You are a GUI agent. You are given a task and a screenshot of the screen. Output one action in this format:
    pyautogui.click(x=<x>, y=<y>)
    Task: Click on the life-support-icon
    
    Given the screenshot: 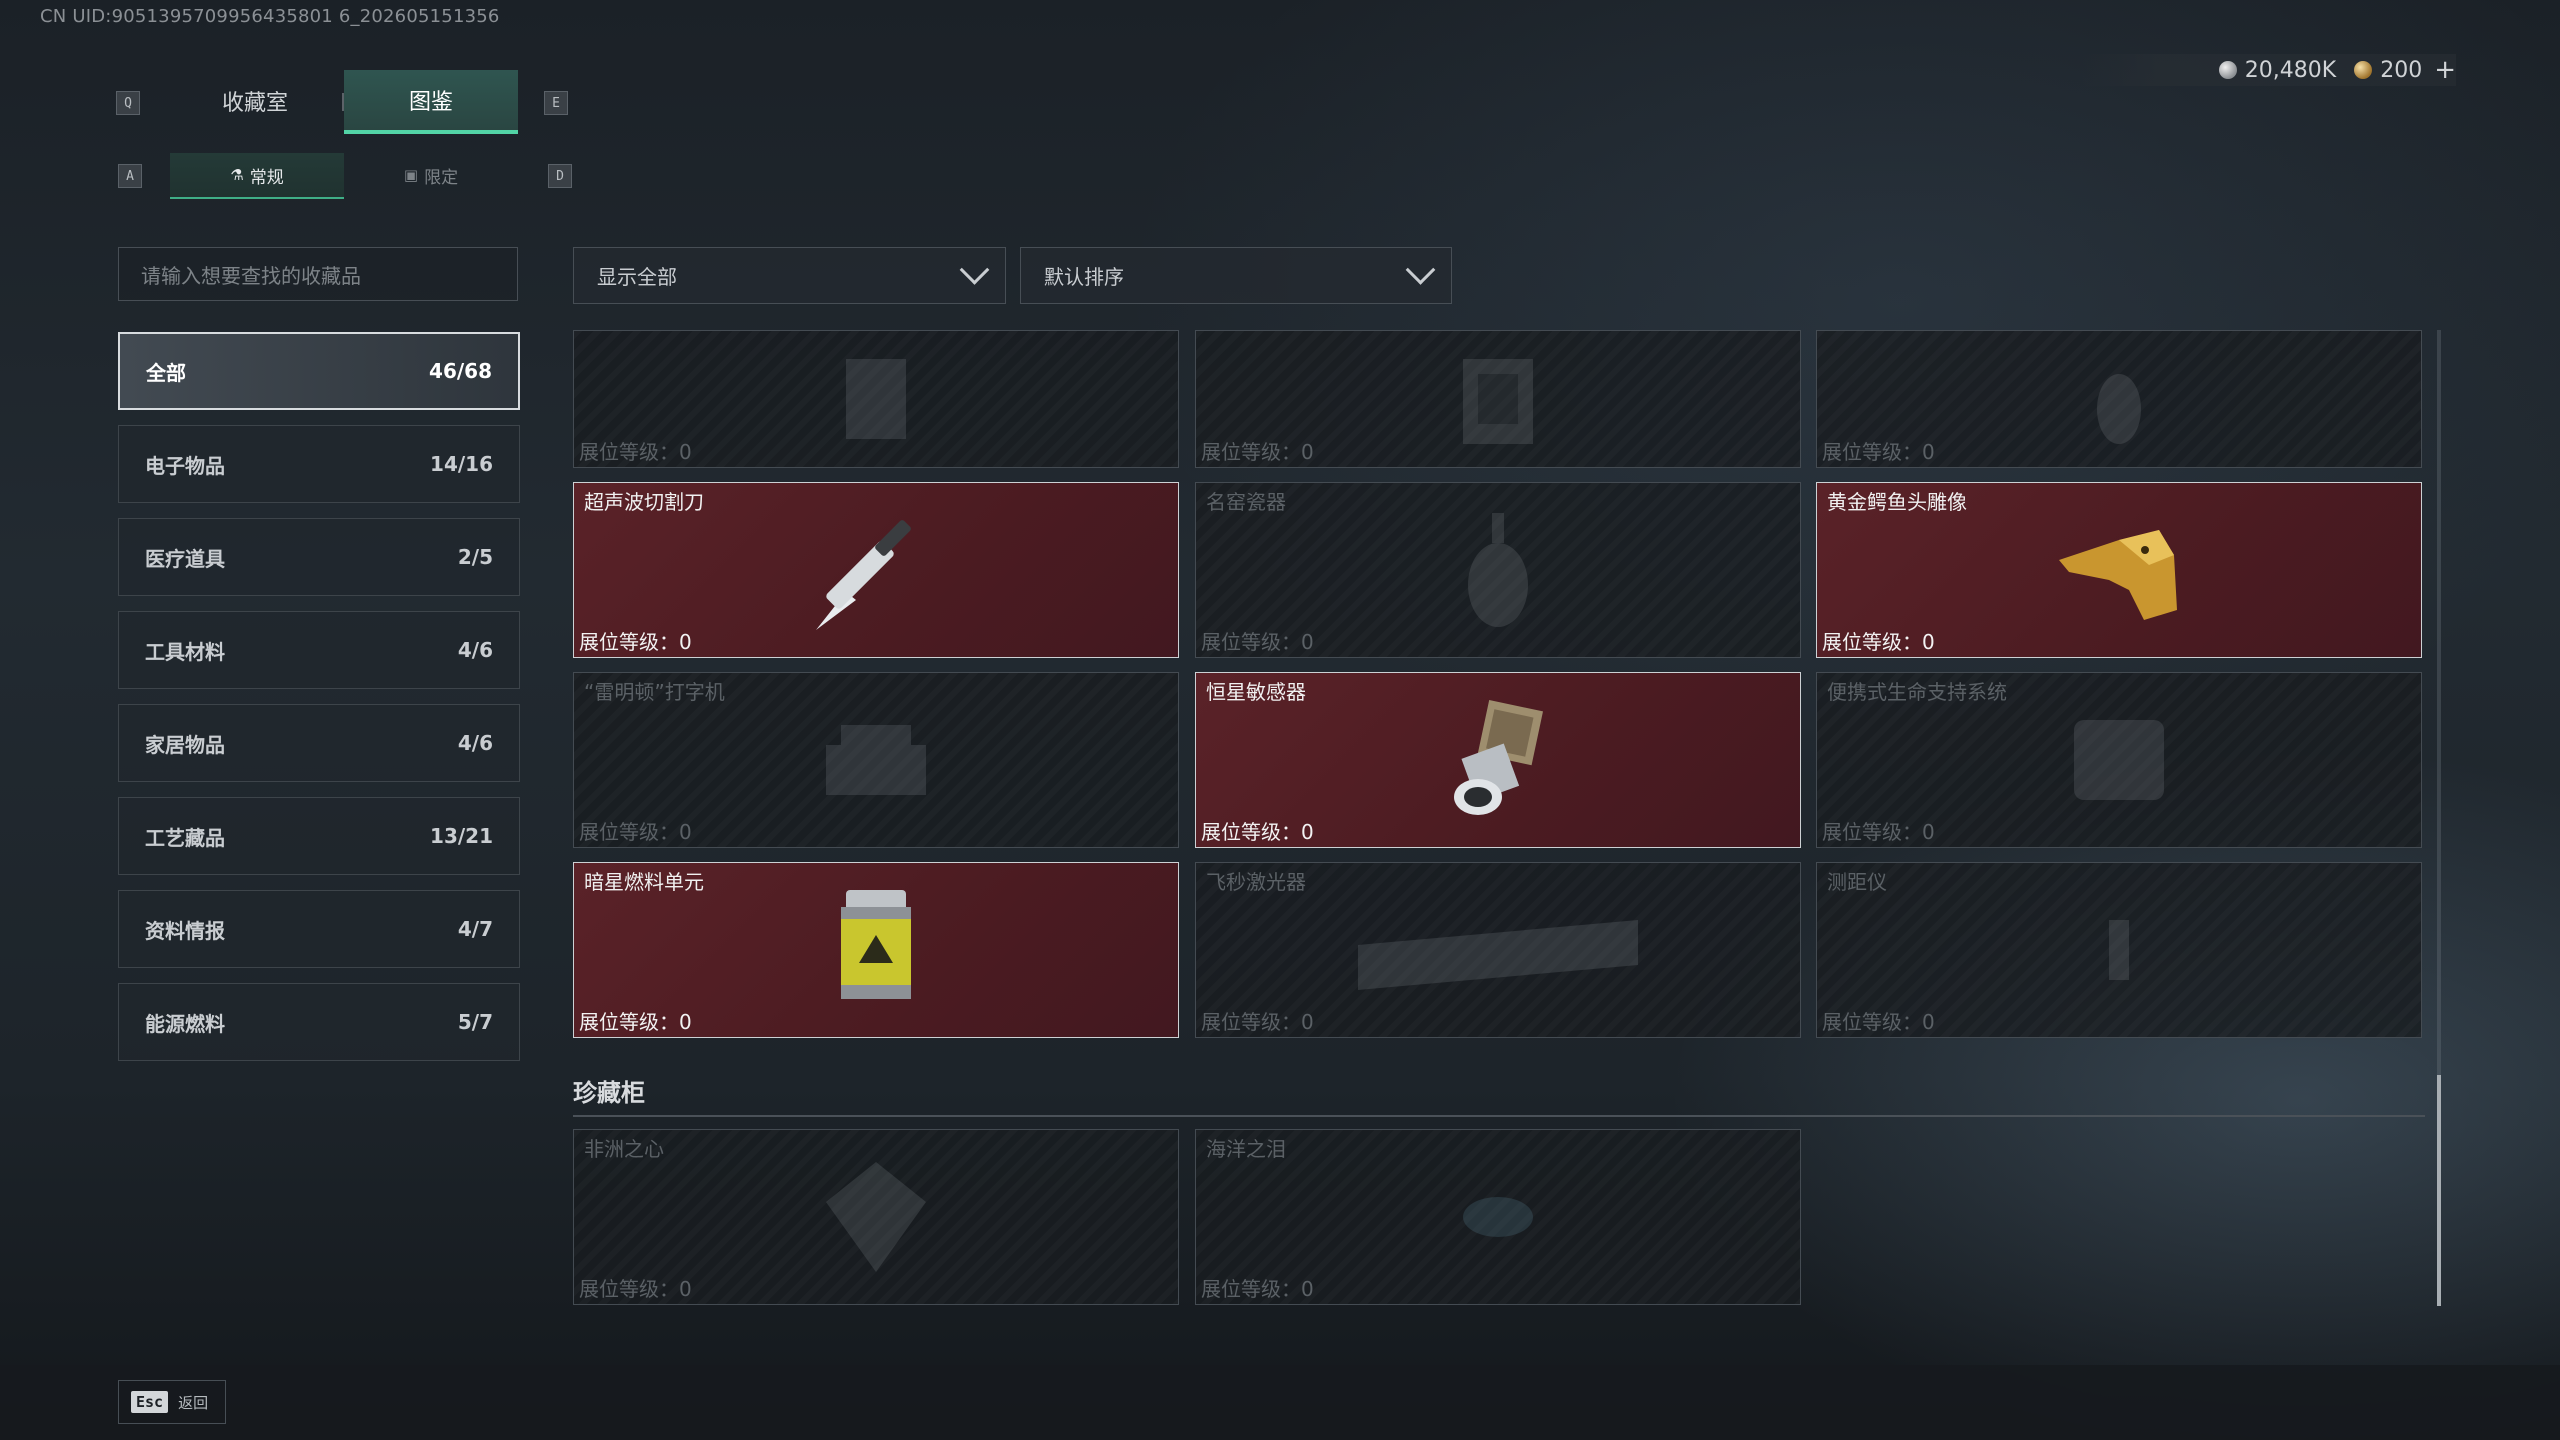 What is the action you would take?
    pyautogui.click(x=2119, y=760)
    